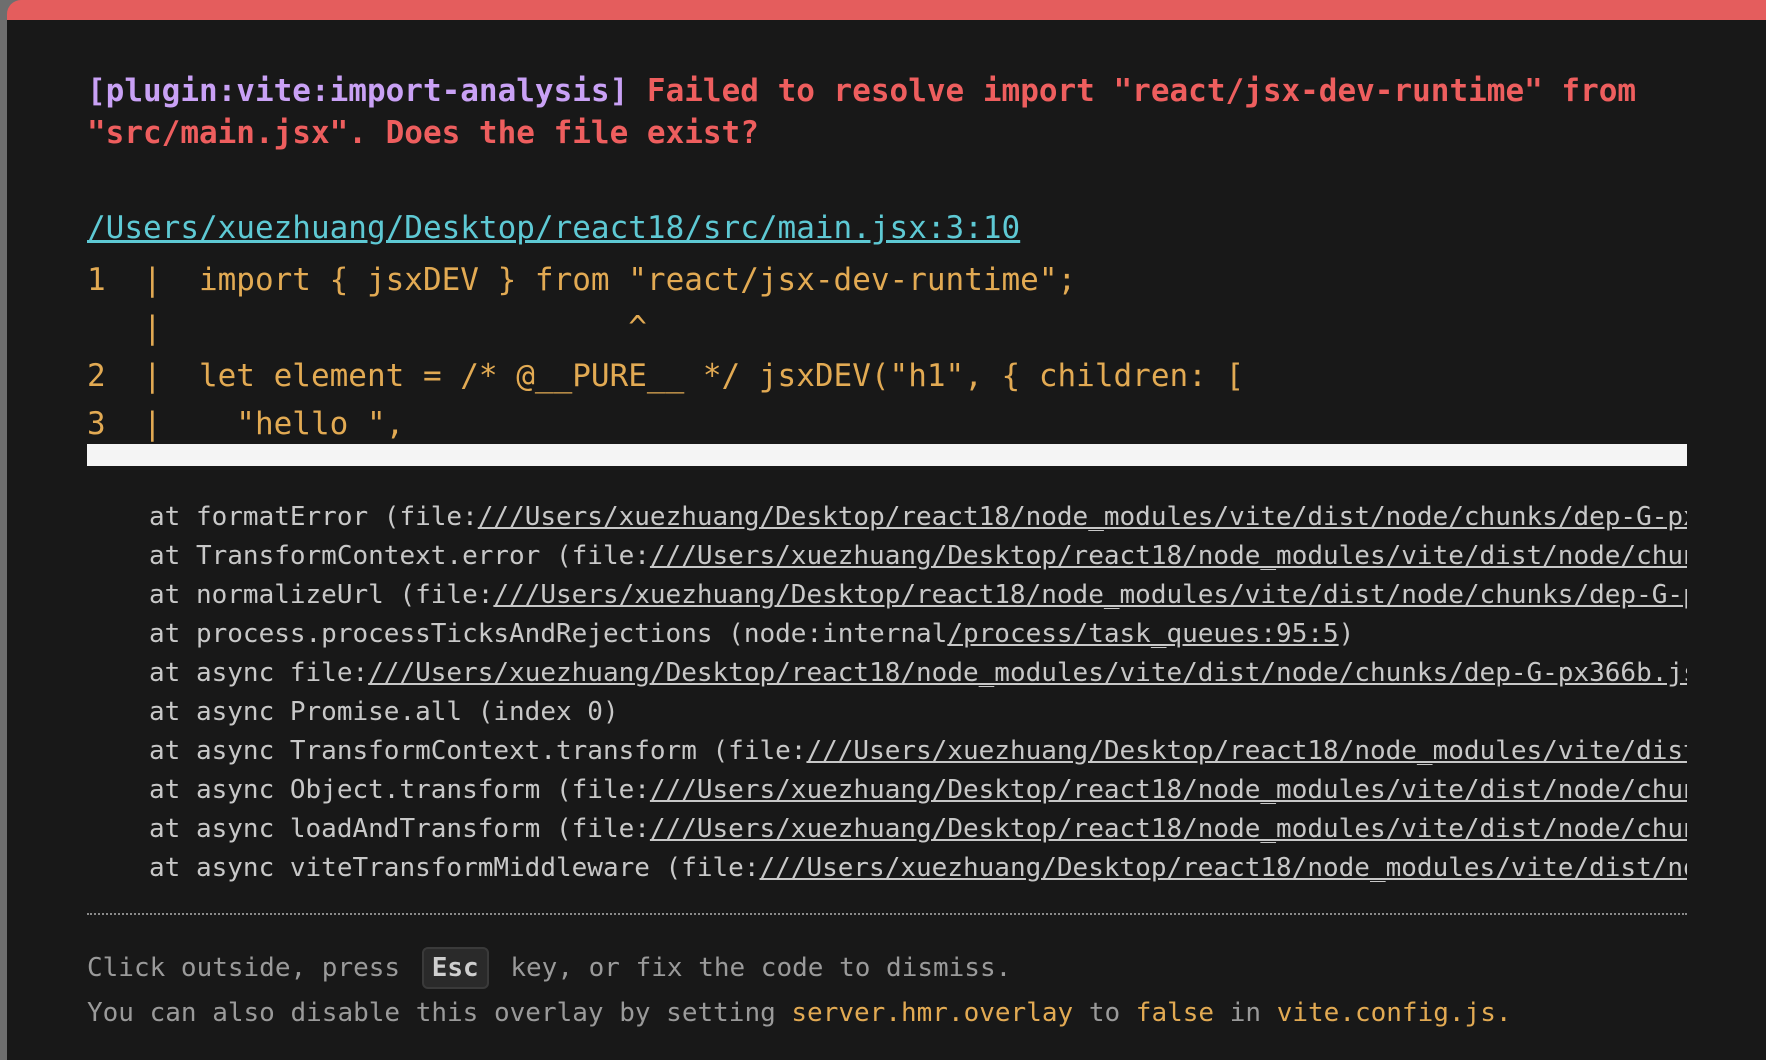  I want to click on stack-line-text: at formatError (file:, so click(313, 517).